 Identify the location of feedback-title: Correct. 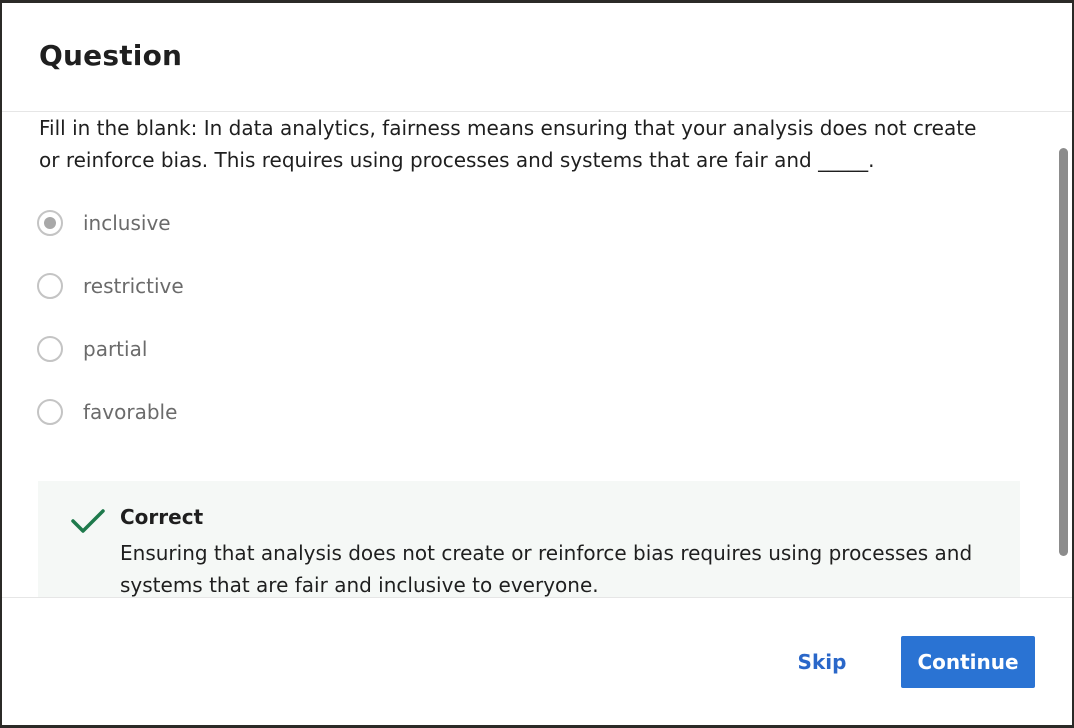
(162, 517).